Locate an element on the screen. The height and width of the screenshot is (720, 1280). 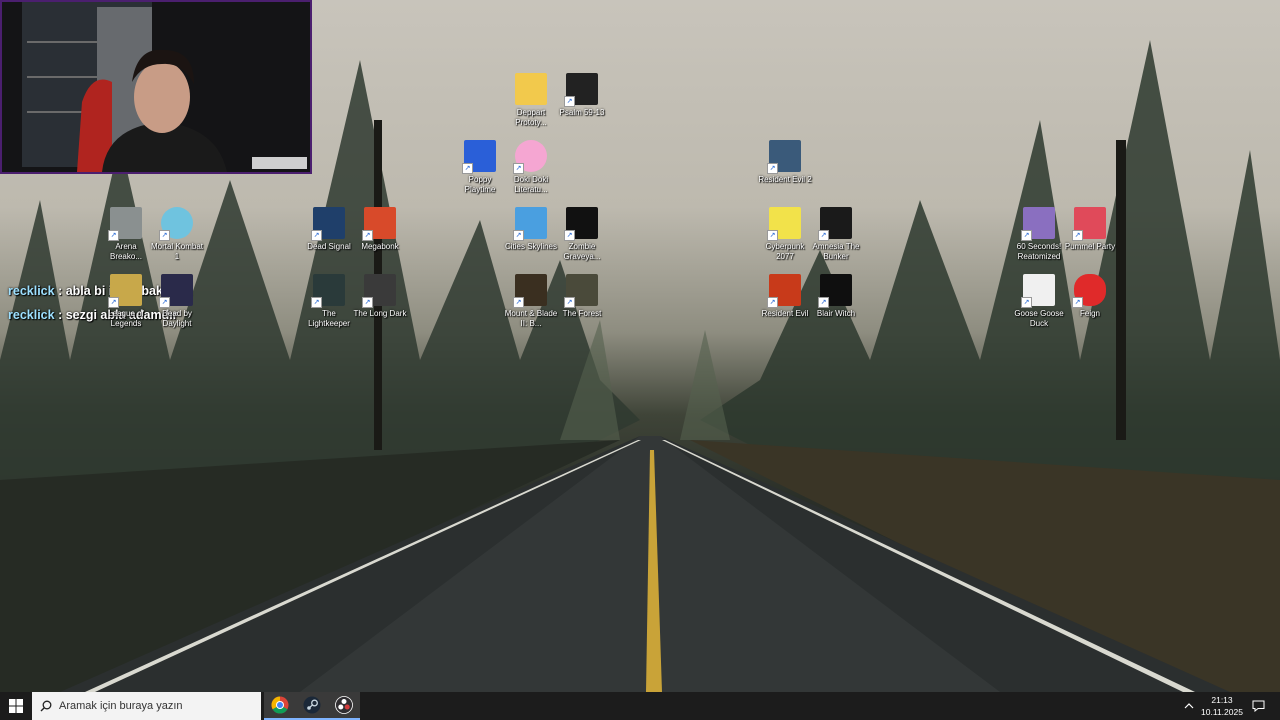
webcam-feed is located at coordinates (156, 87).